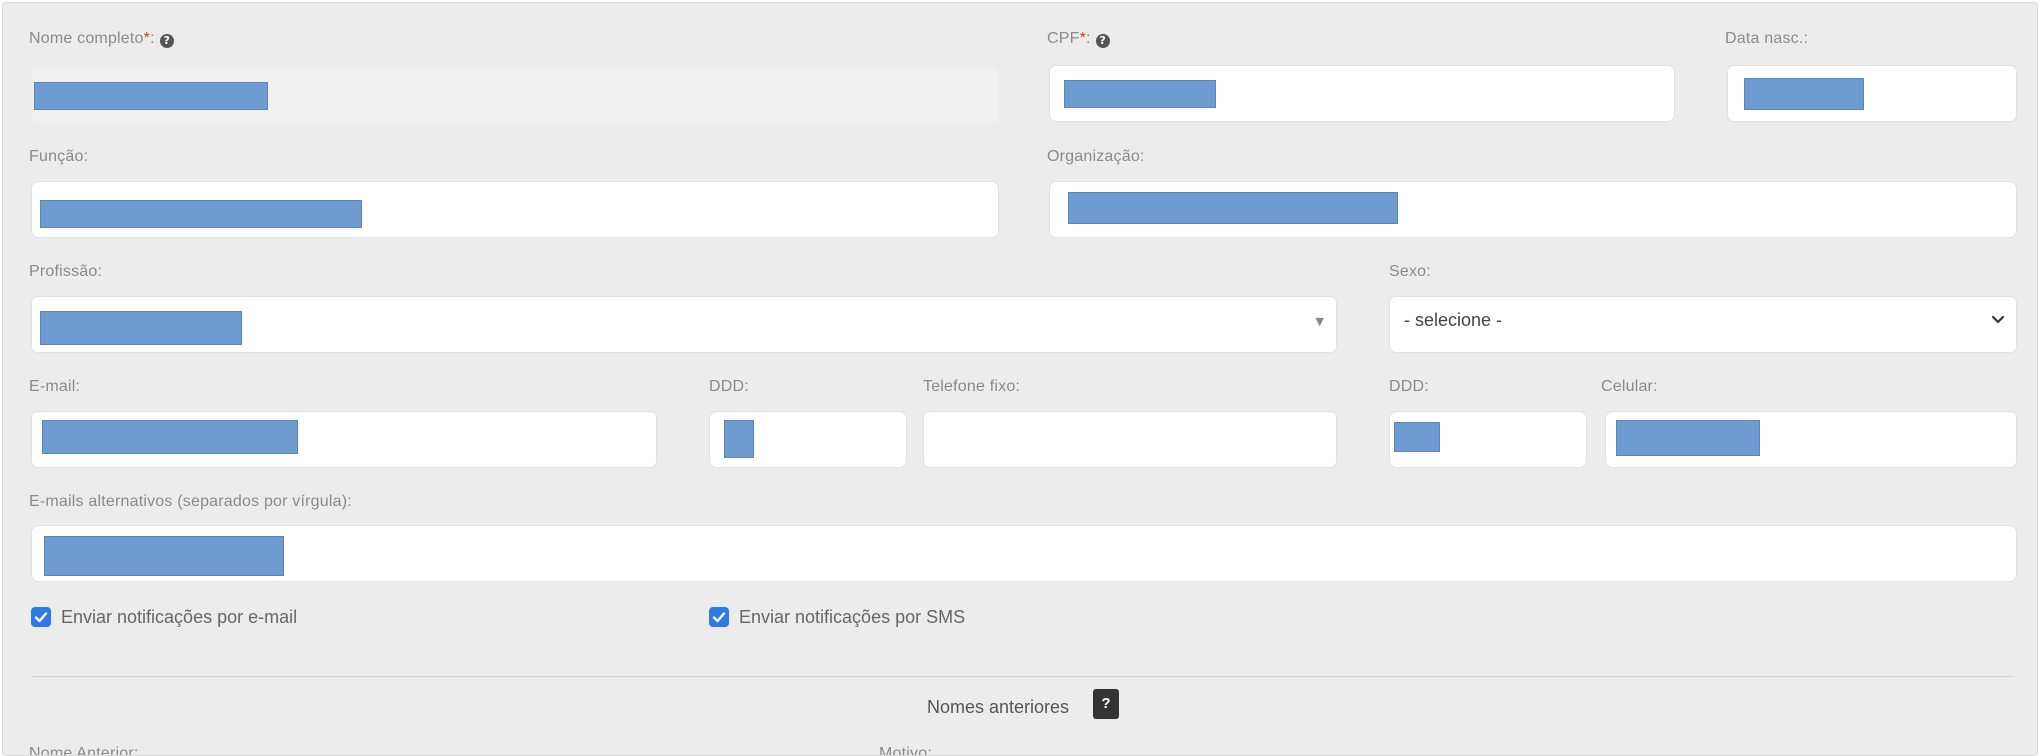 The width and height of the screenshot is (2040, 756). What do you see at coordinates (1453, 320) in the screenshot?
I see `sexo-selected-value: - selecione -` at bounding box center [1453, 320].